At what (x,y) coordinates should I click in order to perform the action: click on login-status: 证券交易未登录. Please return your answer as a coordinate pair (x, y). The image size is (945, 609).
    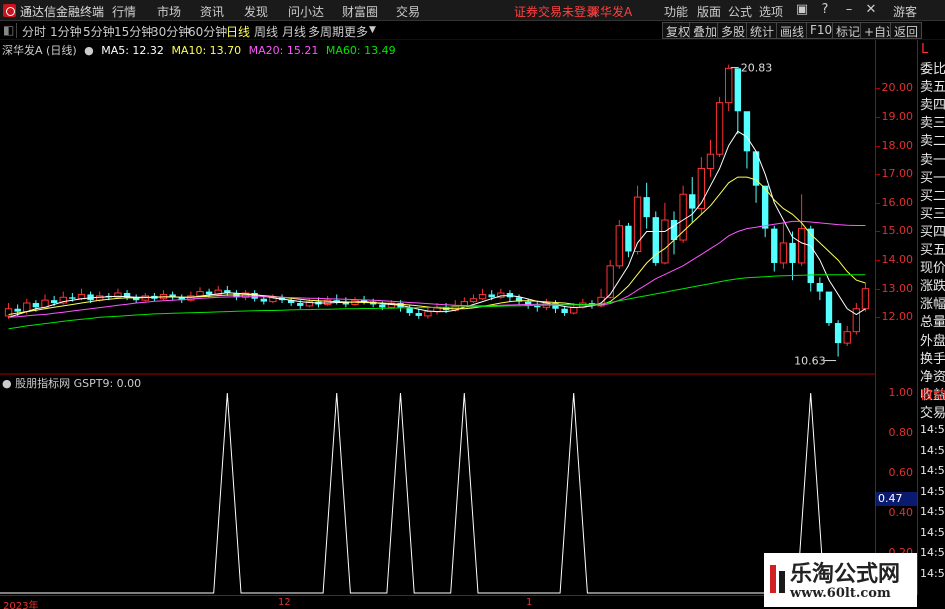
    Looking at the image, I should click on (556, 11).